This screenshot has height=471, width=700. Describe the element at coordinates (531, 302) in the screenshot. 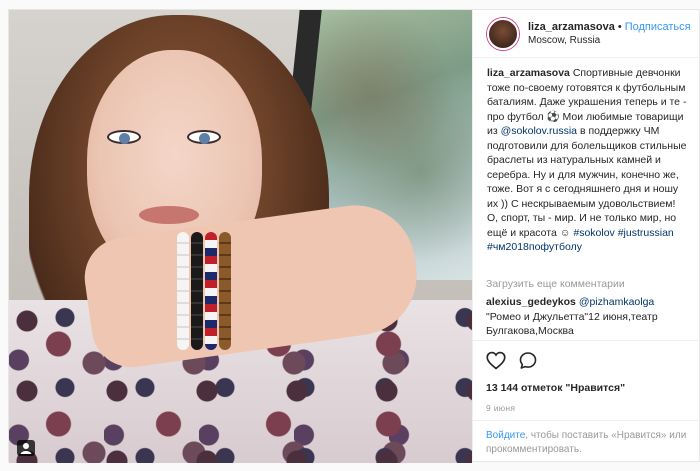

I see `comment-username: alexius_gedeykos` at that location.